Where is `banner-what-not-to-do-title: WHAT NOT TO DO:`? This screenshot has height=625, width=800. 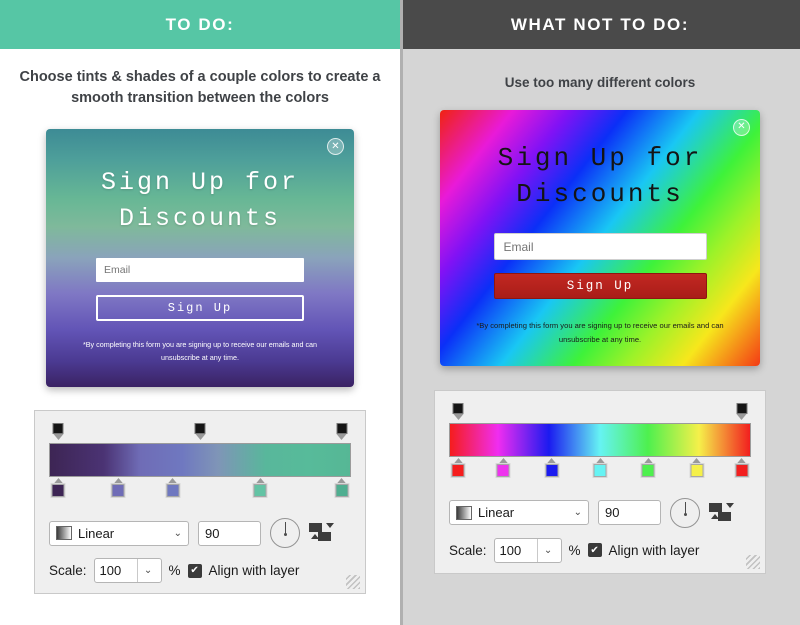 banner-what-not-to-do-title: WHAT NOT TO DO: is located at coordinates (600, 24).